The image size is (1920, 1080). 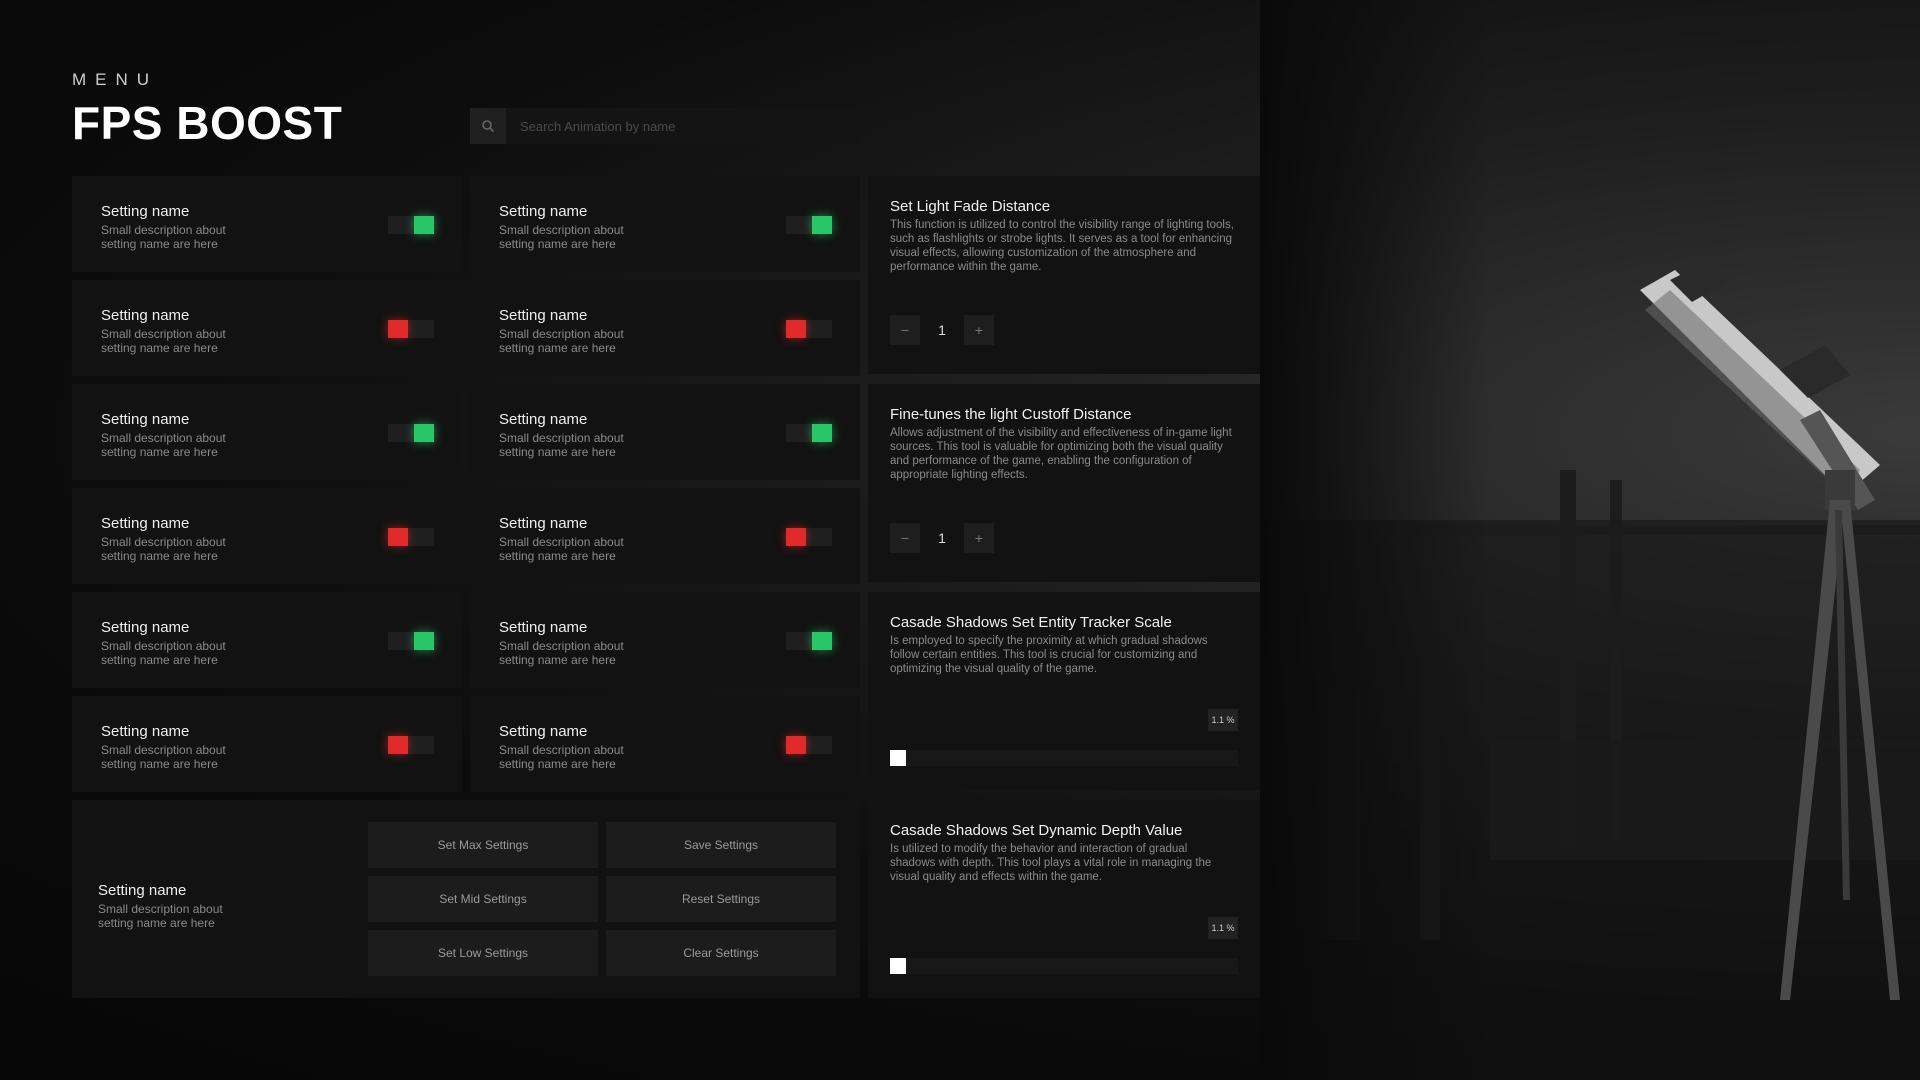 What do you see at coordinates (721, 899) in the screenshot?
I see `reset-settings-button: Reset Settings` at bounding box center [721, 899].